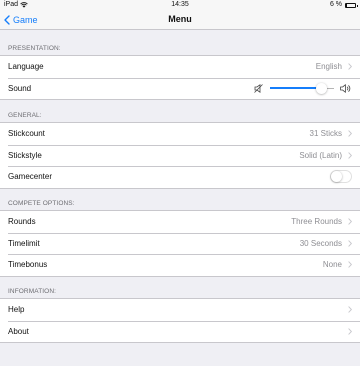 The height and width of the screenshot is (366, 360). I want to click on speaker-mute-icon, so click(258, 88).